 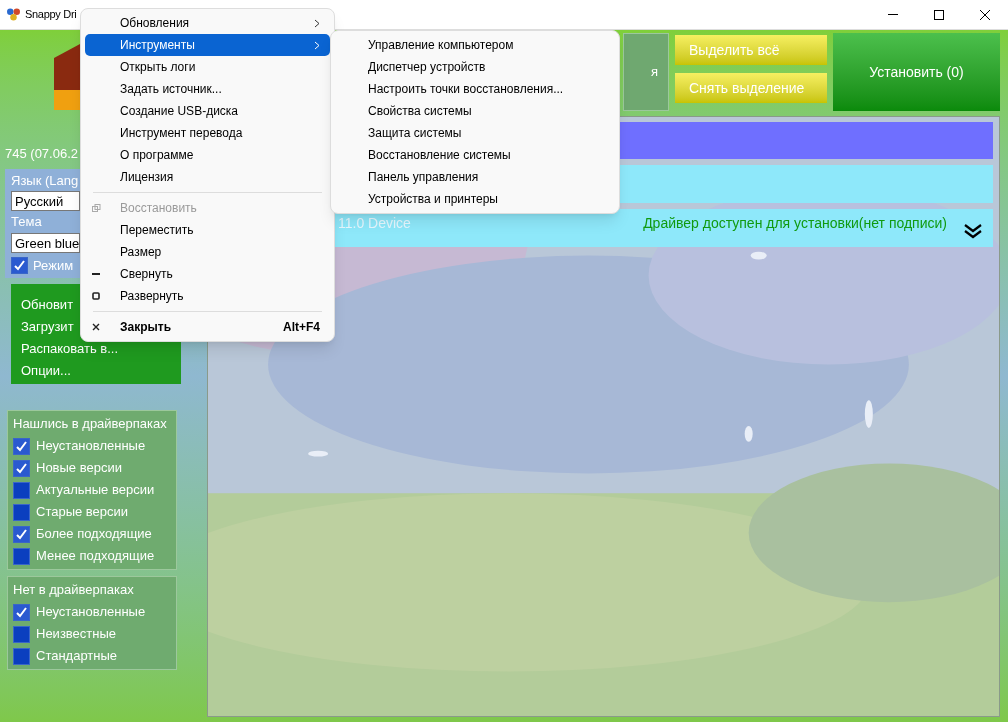 What do you see at coordinates (475, 67) in the screenshot?
I see `menu-item: Диспетчер устройств` at bounding box center [475, 67].